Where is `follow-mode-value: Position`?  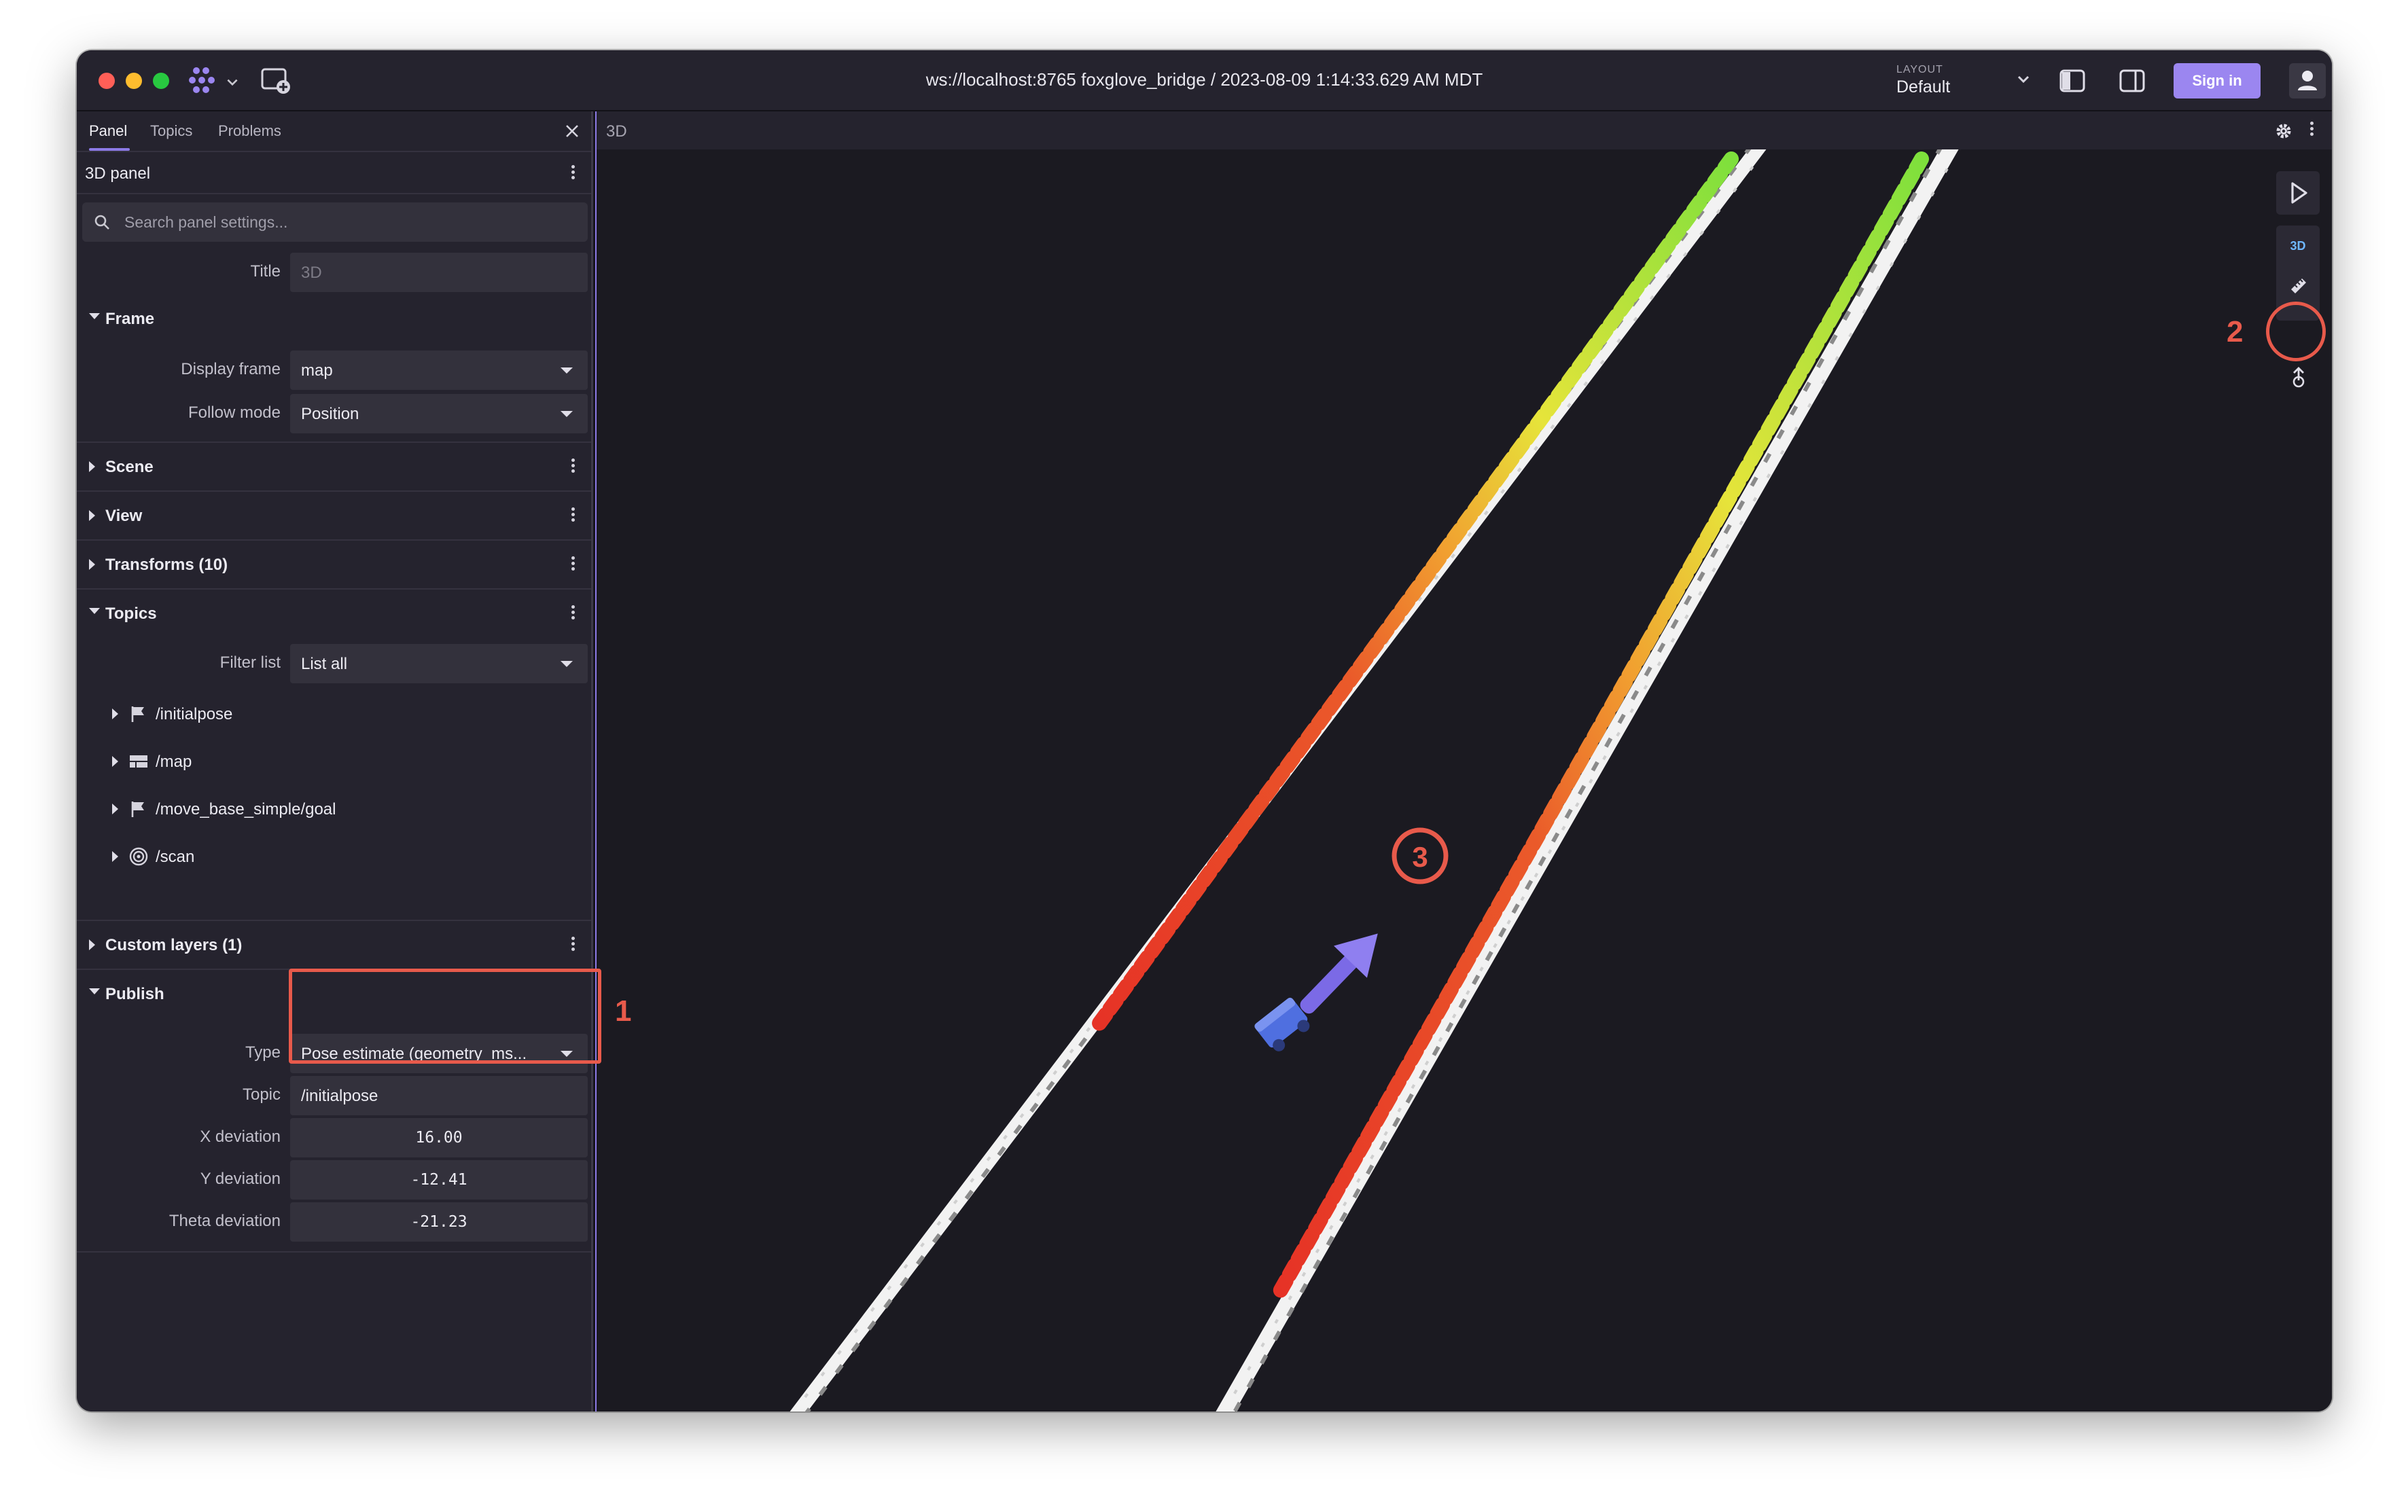
follow-mode-value: Position is located at coordinates (330, 414).